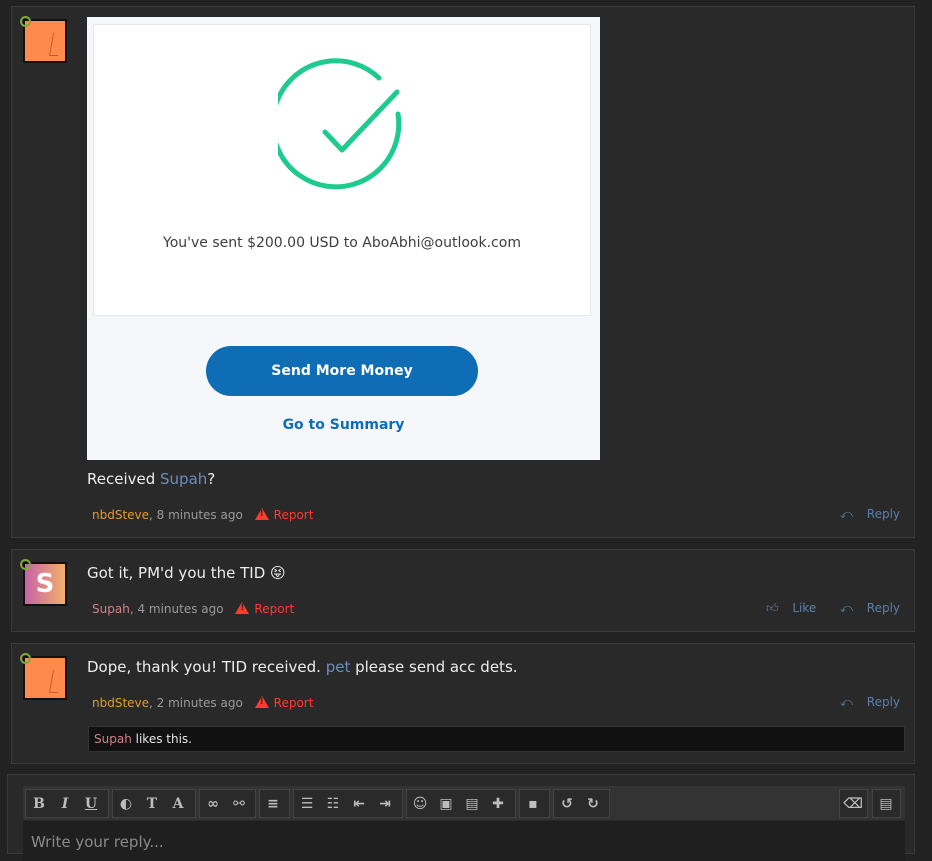  I want to click on toolbar-group-history: ↺ ↻, so click(581, 803).